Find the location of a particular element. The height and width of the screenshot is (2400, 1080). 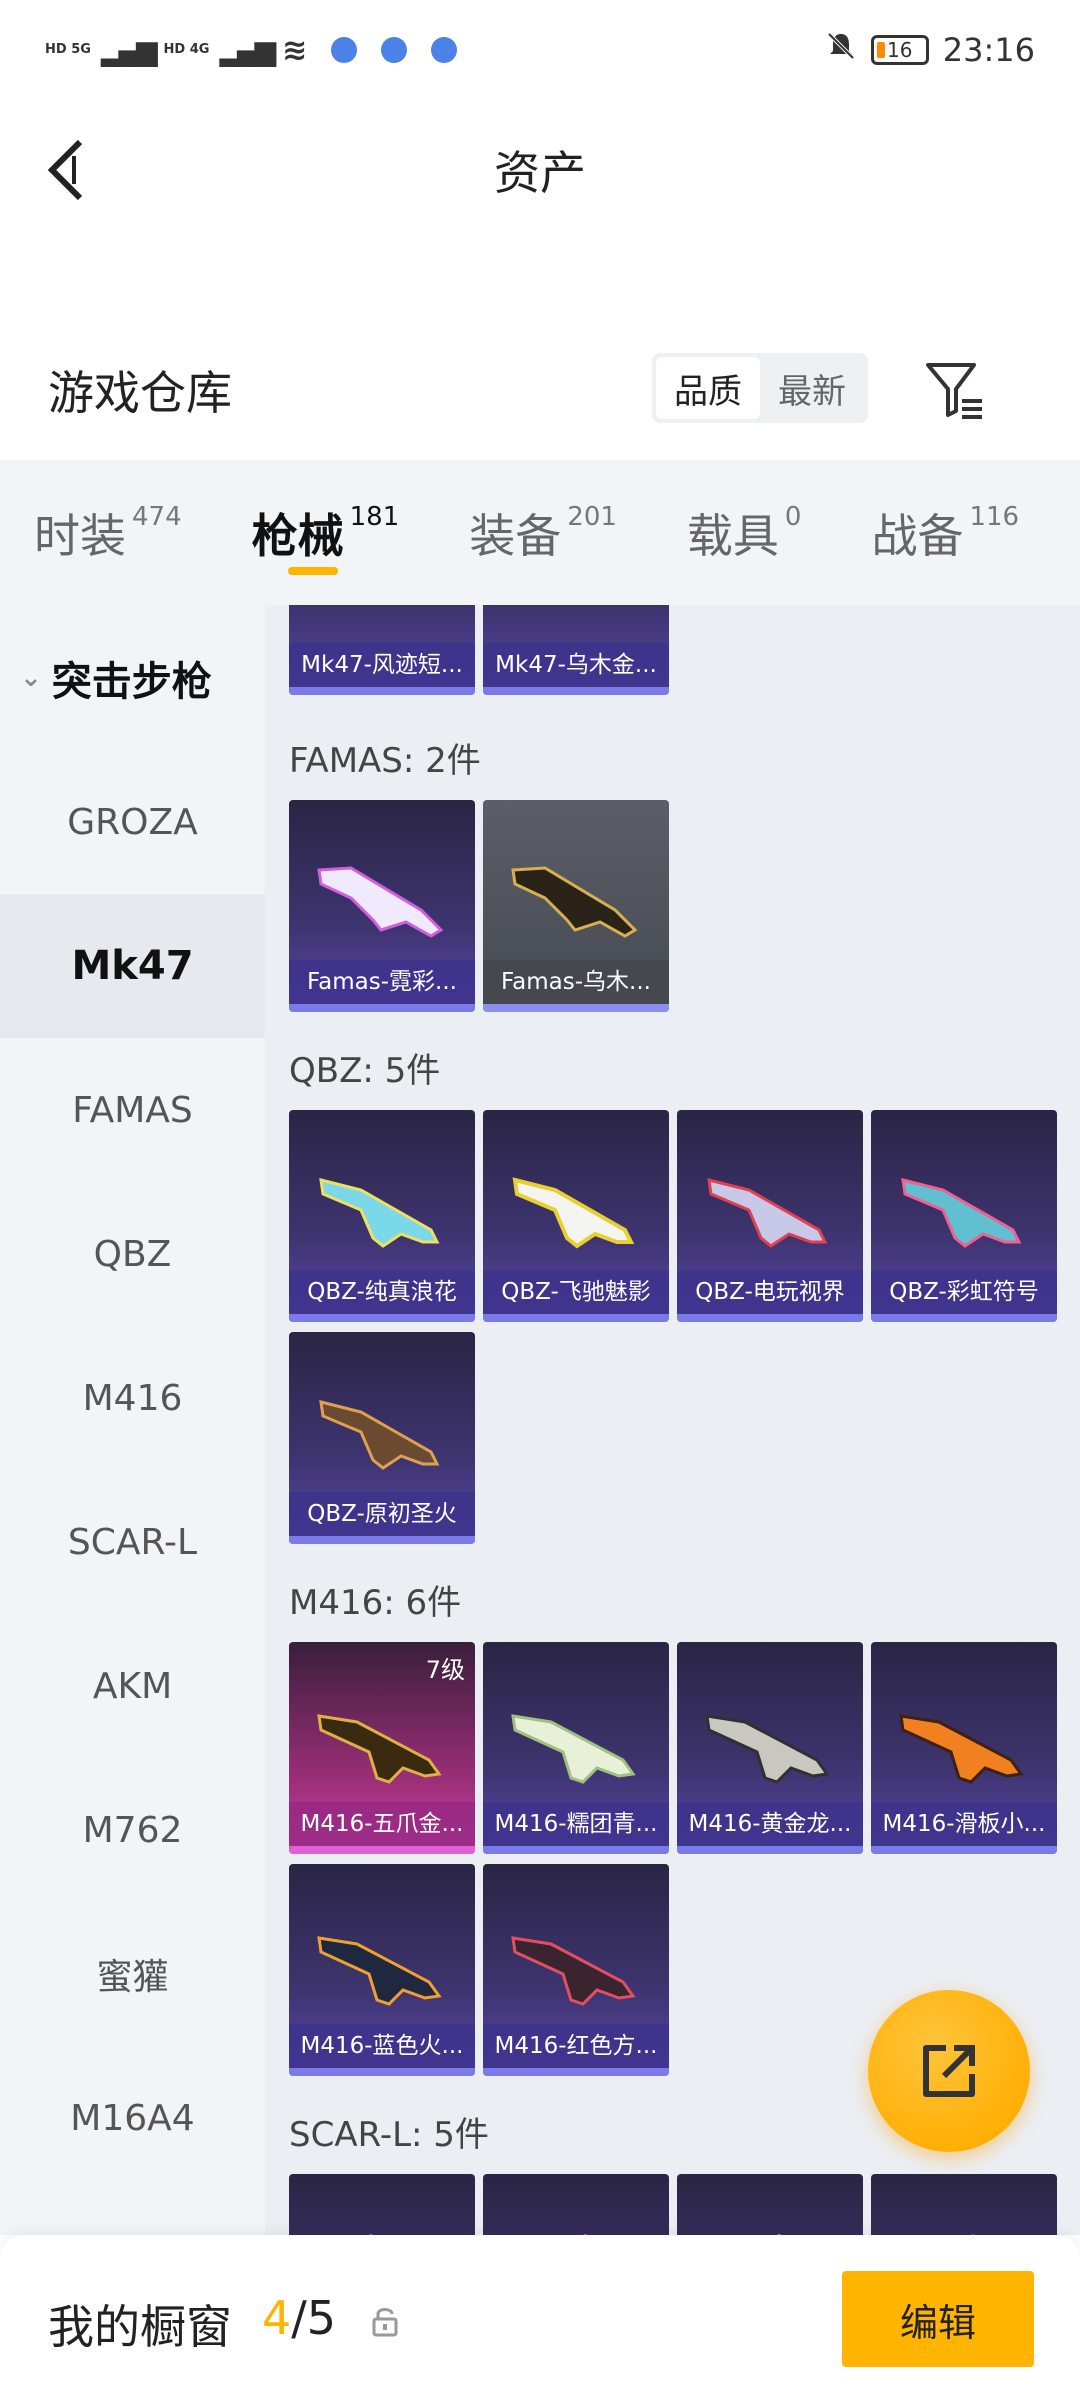

clock: 23:16 is located at coordinates (988, 50).